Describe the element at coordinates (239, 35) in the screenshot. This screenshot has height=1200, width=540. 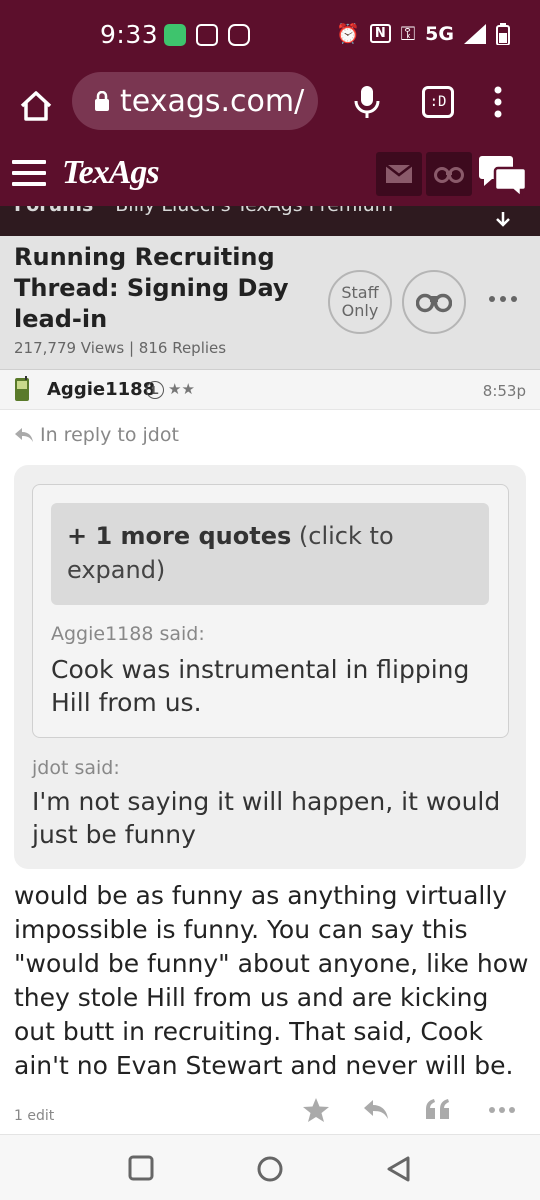
I see `instagram-icon` at that location.